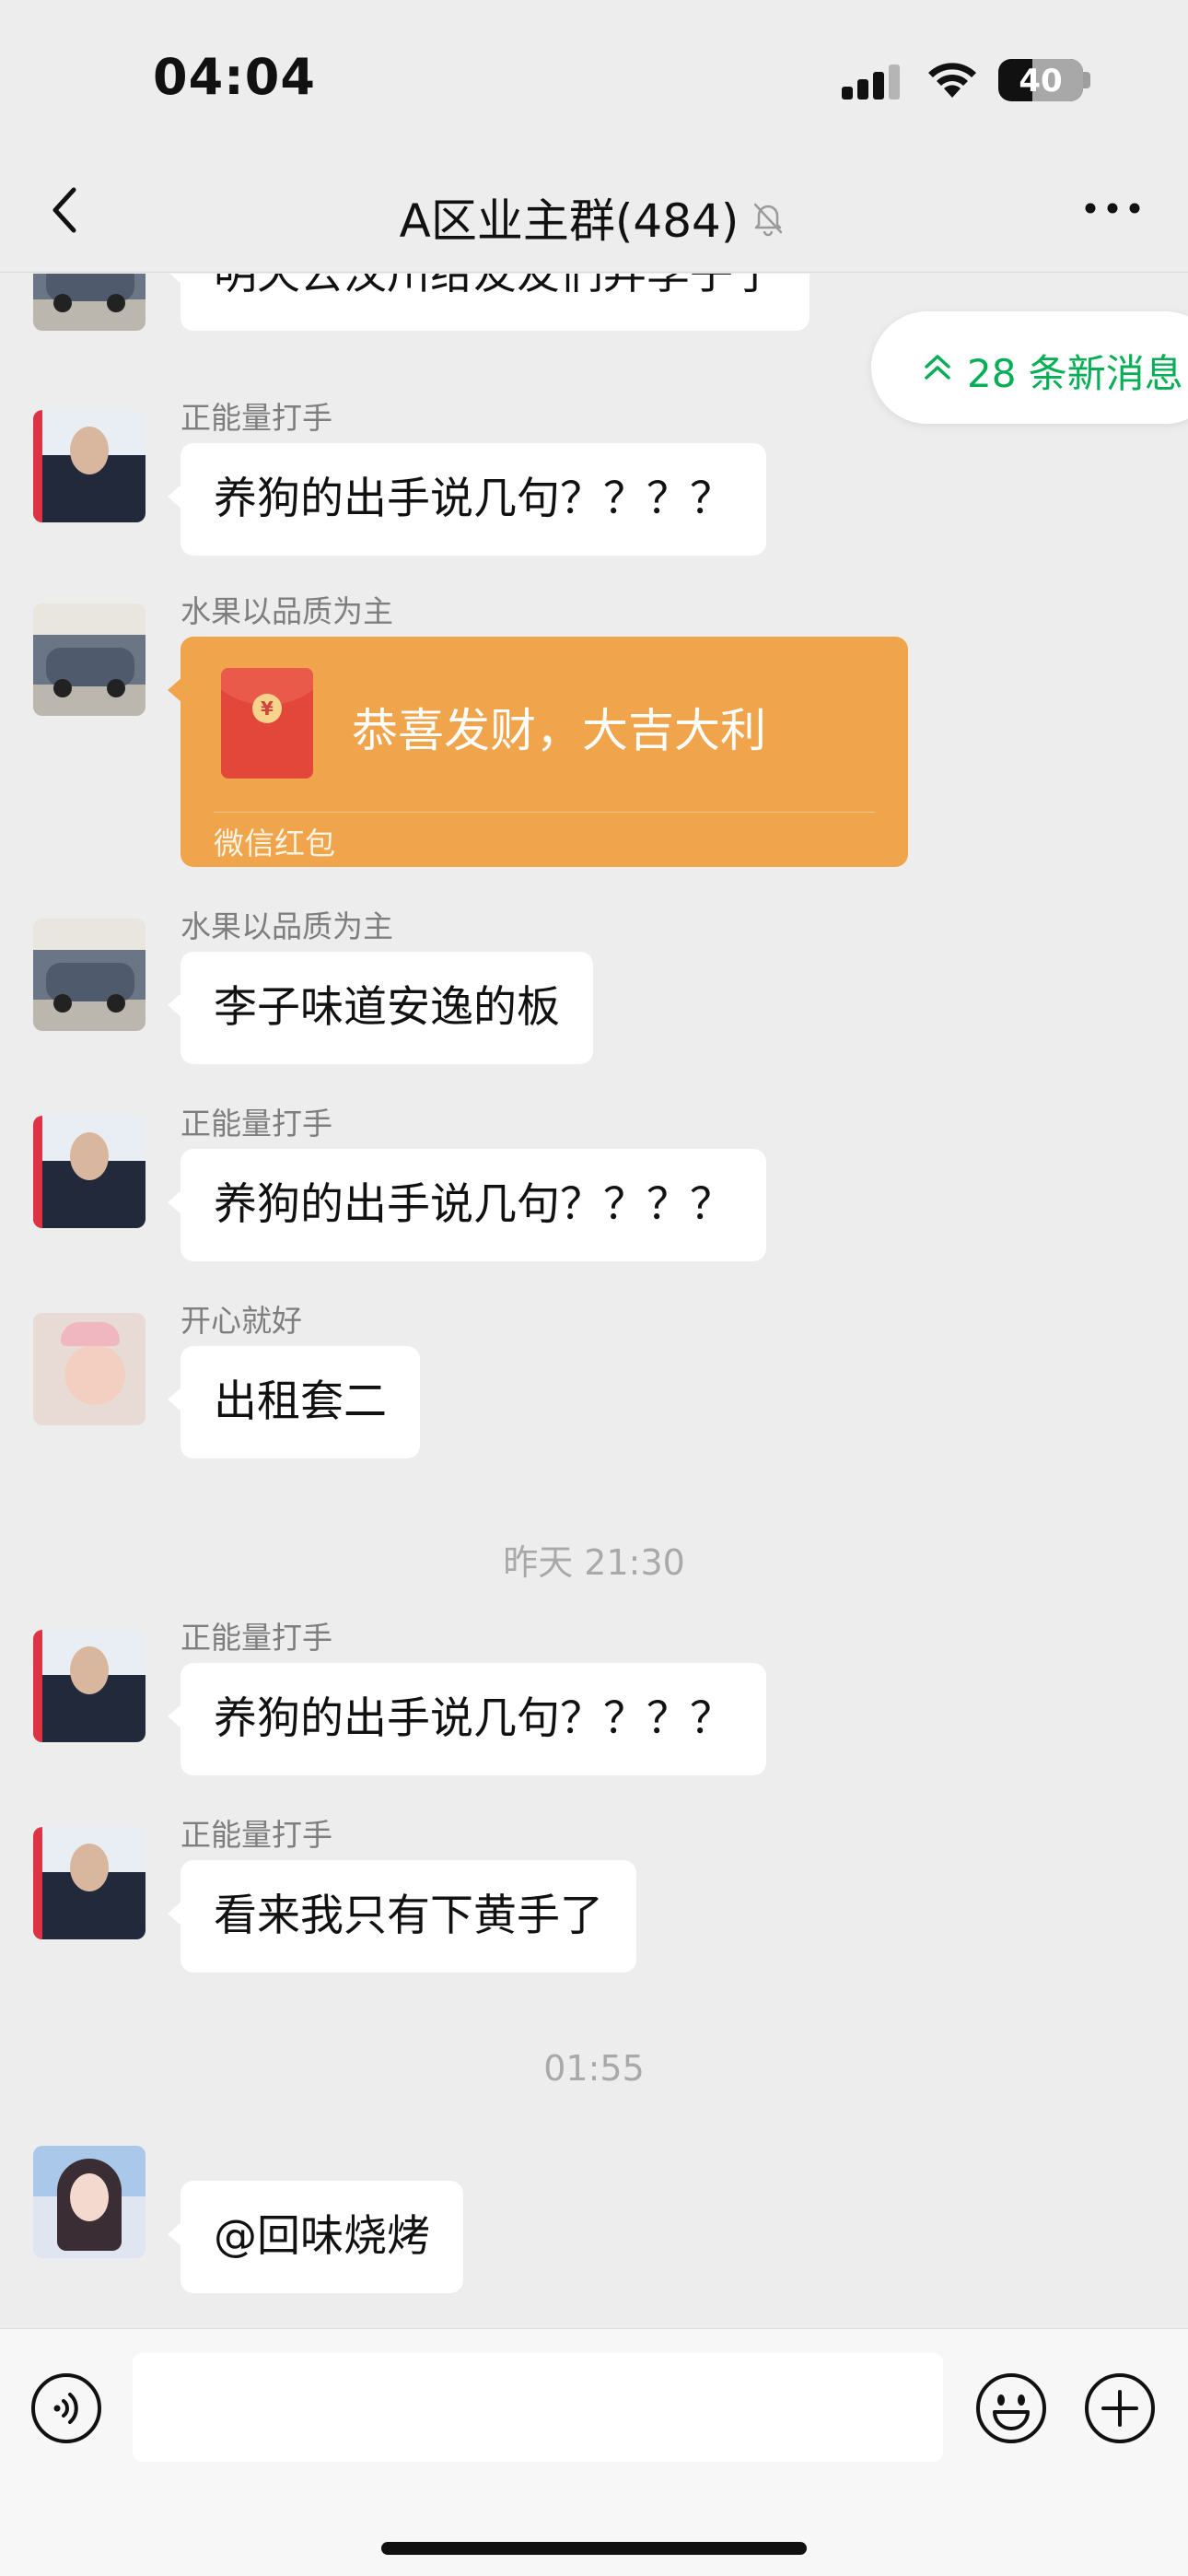 The image size is (1188, 2576). What do you see at coordinates (1075, 373) in the screenshot?
I see `new-messages-label: 28 条新消息` at bounding box center [1075, 373].